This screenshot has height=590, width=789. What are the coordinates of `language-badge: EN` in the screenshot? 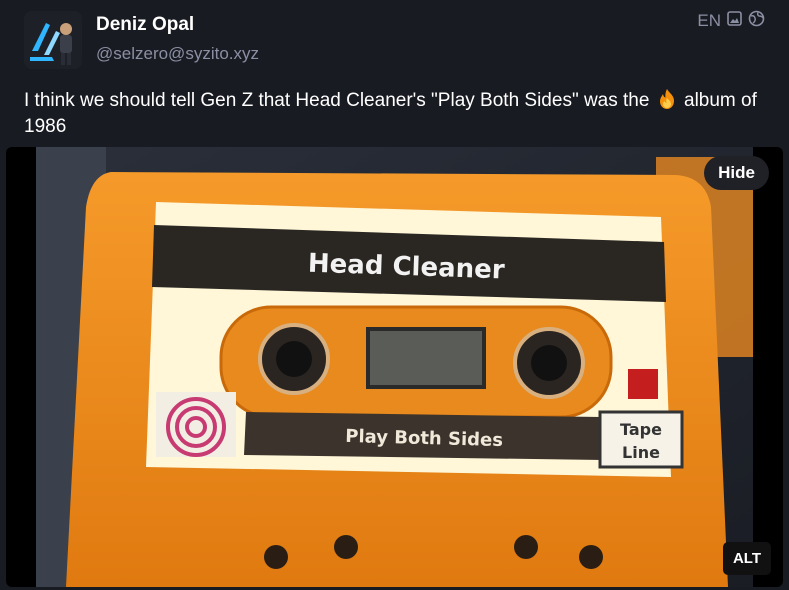 It's located at (709, 20).